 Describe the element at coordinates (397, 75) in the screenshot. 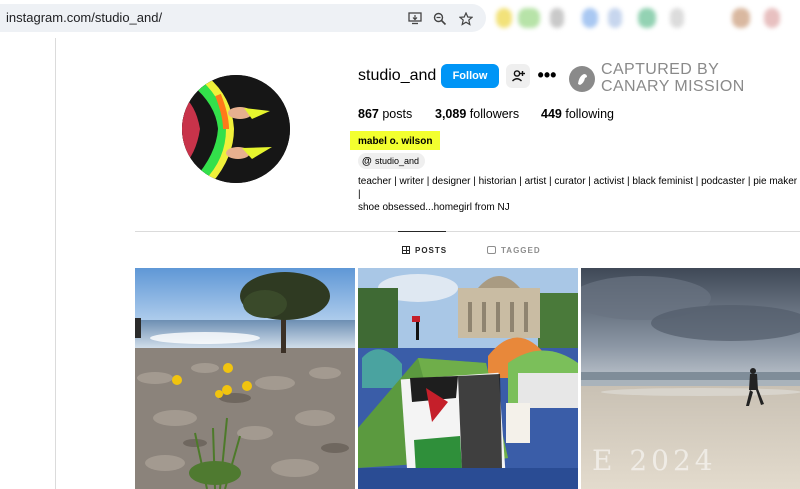

I see `profile-username: studio_and` at that location.